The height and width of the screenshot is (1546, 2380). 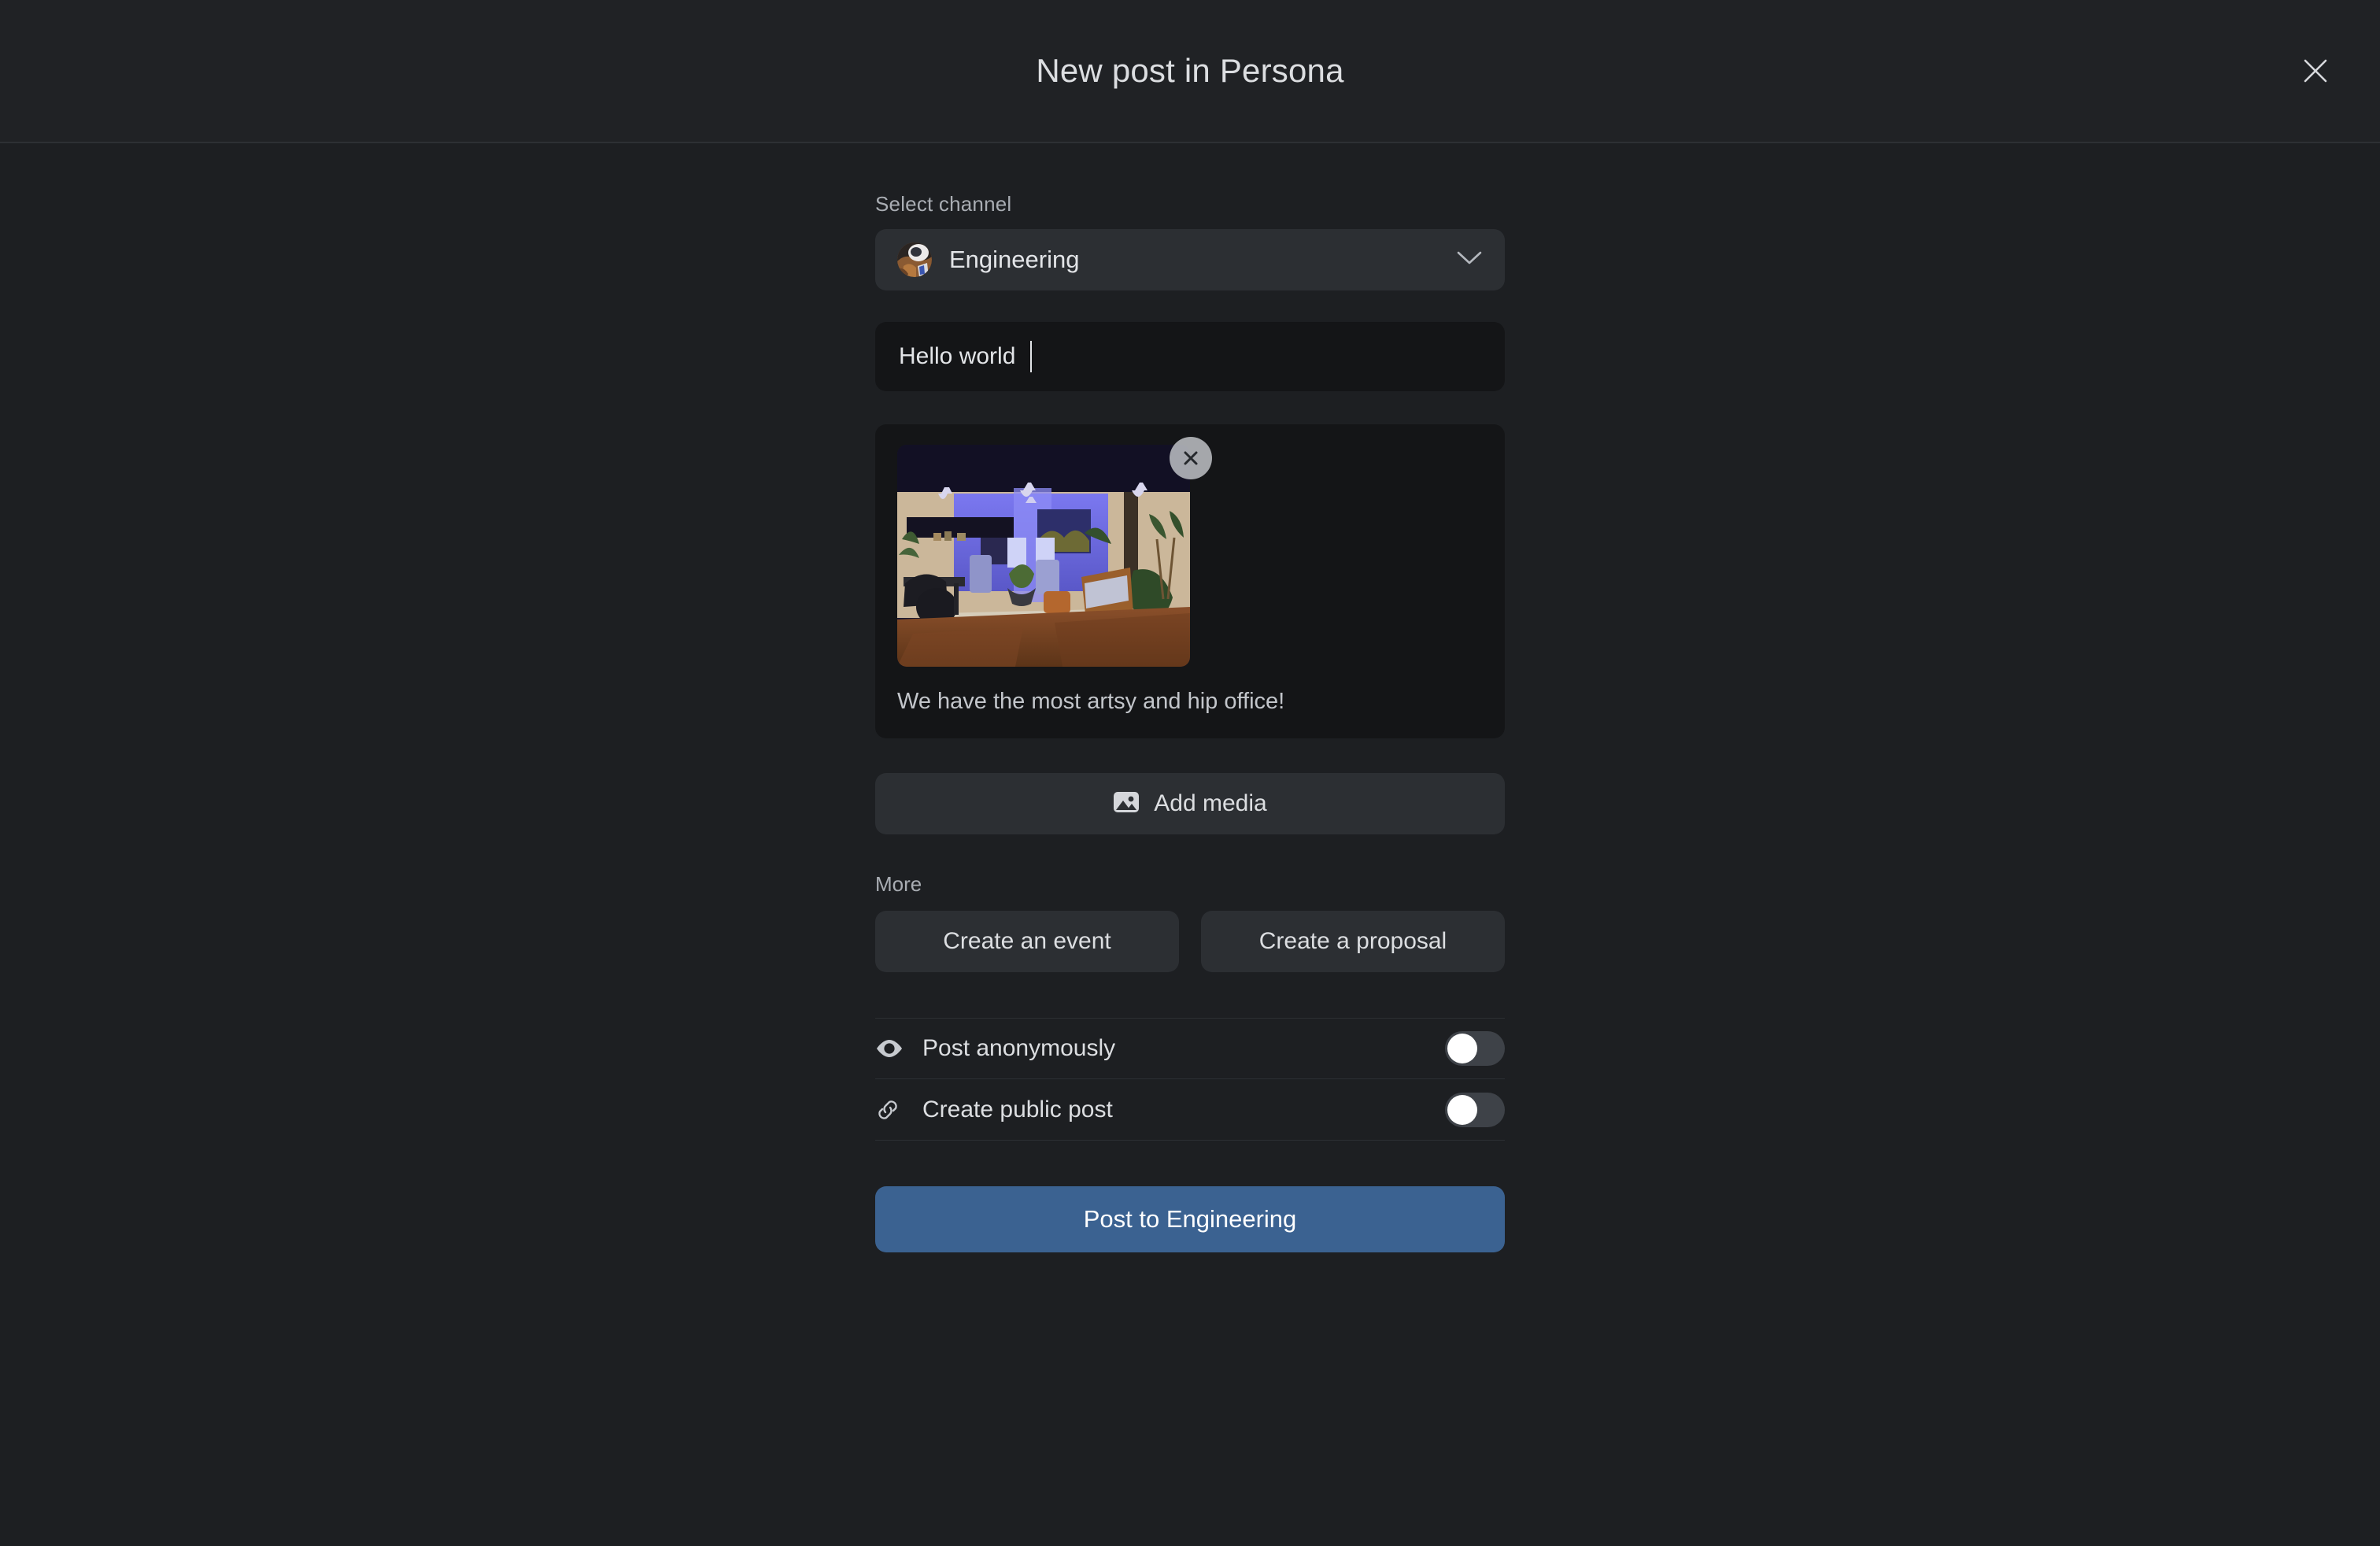 I want to click on selected-channel-name: Engineering, so click(x=1015, y=259).